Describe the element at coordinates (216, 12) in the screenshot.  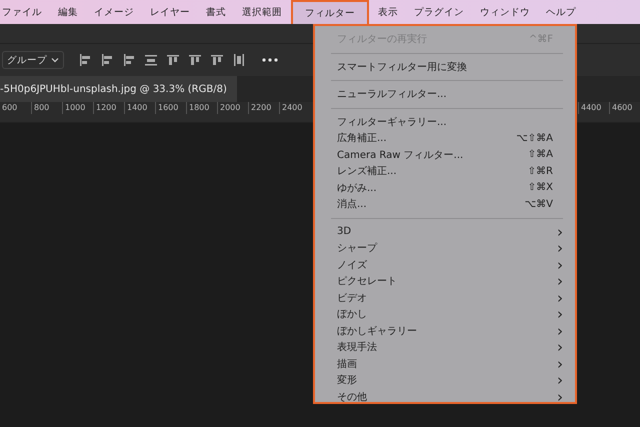
I see `menu-bar-item: 書式` at that location.